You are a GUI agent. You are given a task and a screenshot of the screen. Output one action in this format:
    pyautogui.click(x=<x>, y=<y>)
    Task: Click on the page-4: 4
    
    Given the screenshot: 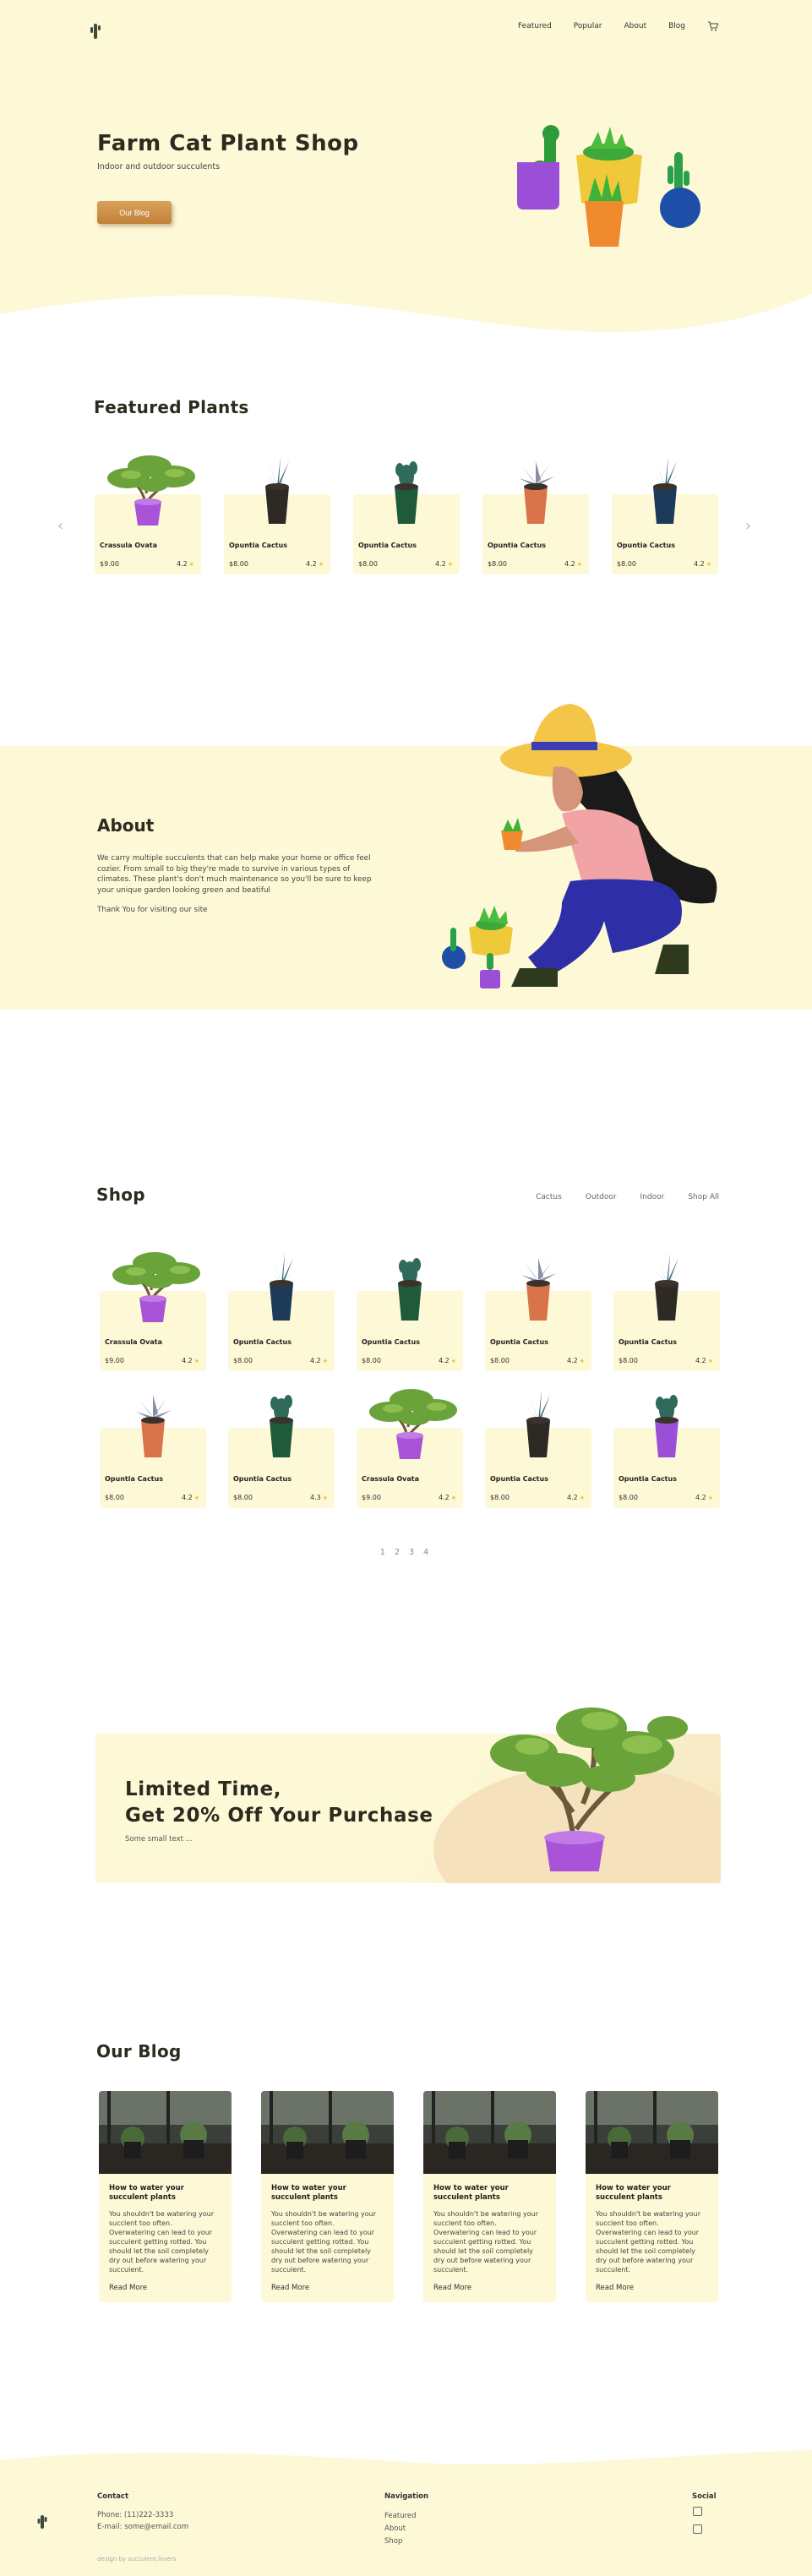 What is the action you would take?
    pyautogui.click(x=427, y=1552)
    